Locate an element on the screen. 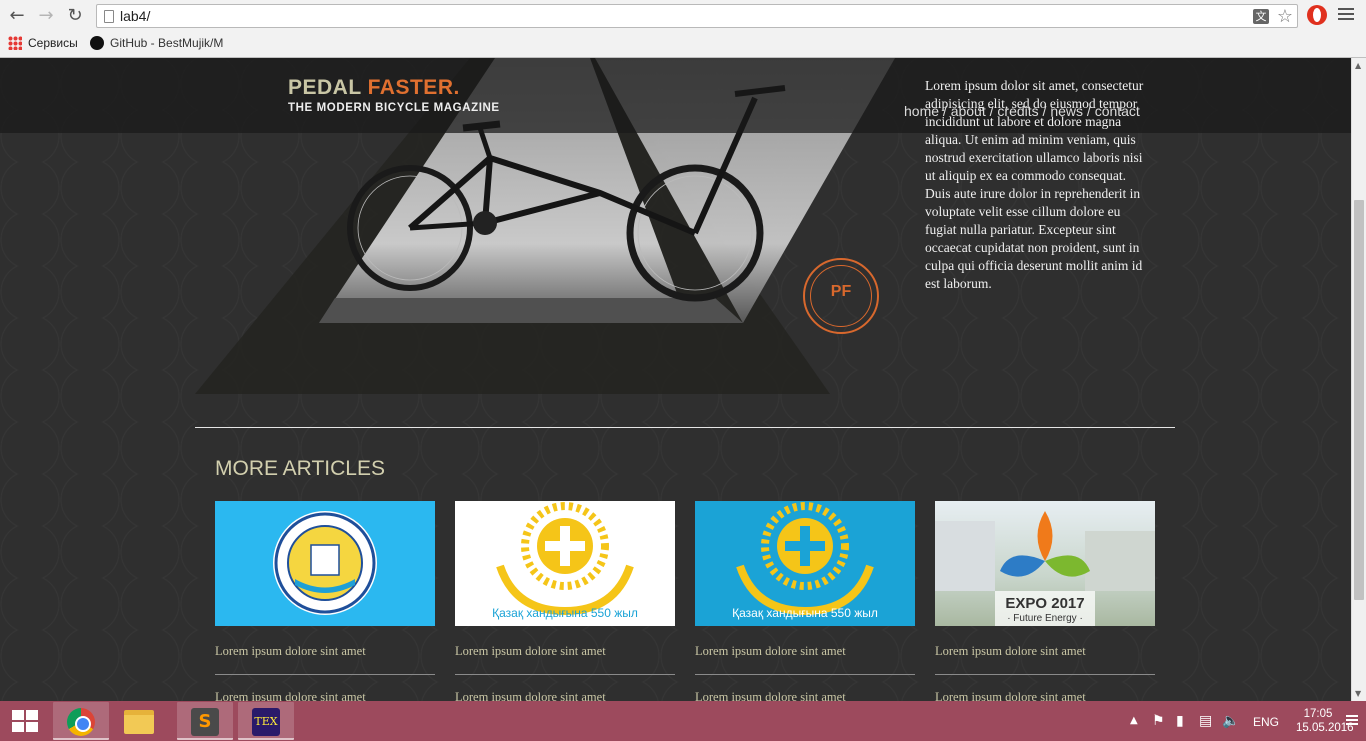  show-hidden-icons-icon: ▲ is located at coordinates (1134, 720).